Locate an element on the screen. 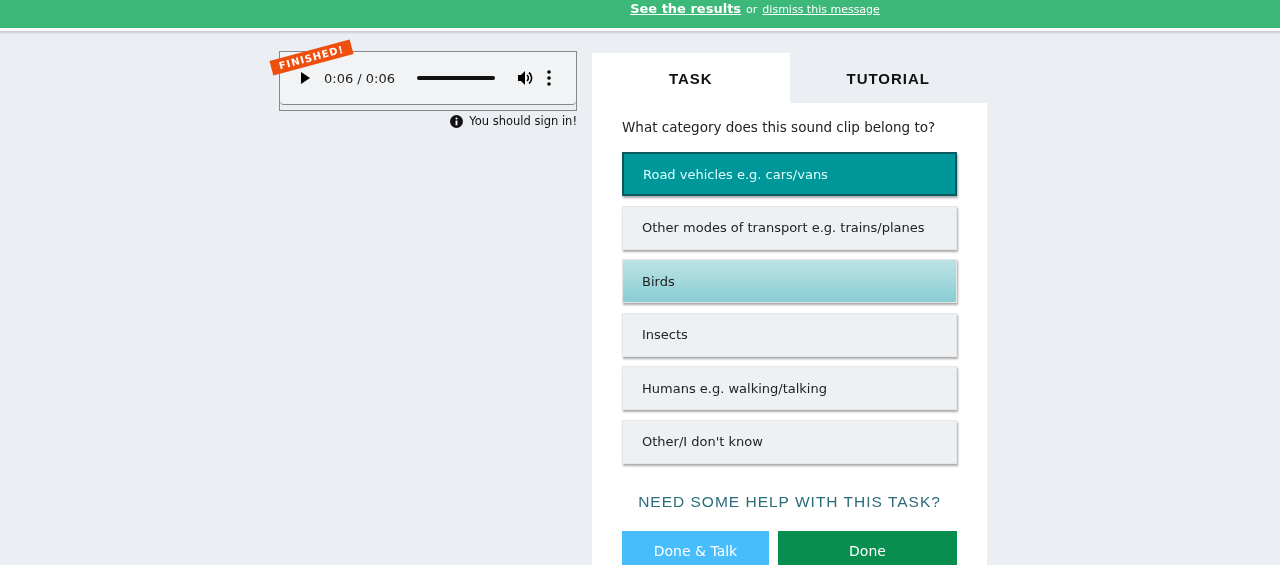 The height and width of the screenshot is (565, 1280). play-icon is located at coordinates (305, 78).